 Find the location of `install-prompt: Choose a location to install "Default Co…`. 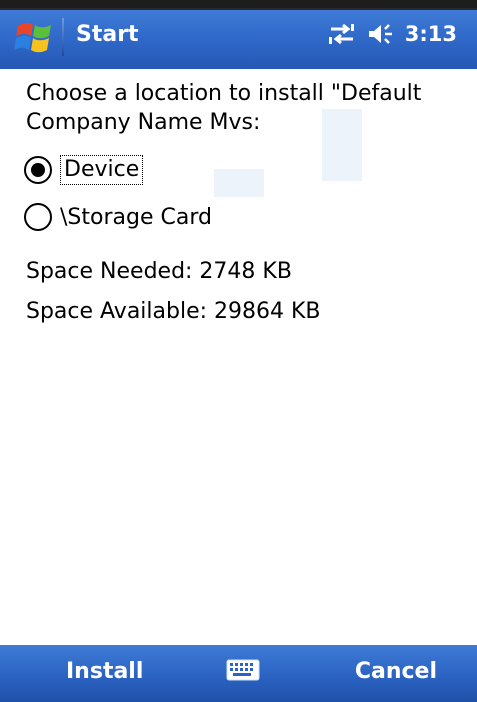

install-prompt: Choose a location to install "Default Co… is located at coordinates (224, 108).